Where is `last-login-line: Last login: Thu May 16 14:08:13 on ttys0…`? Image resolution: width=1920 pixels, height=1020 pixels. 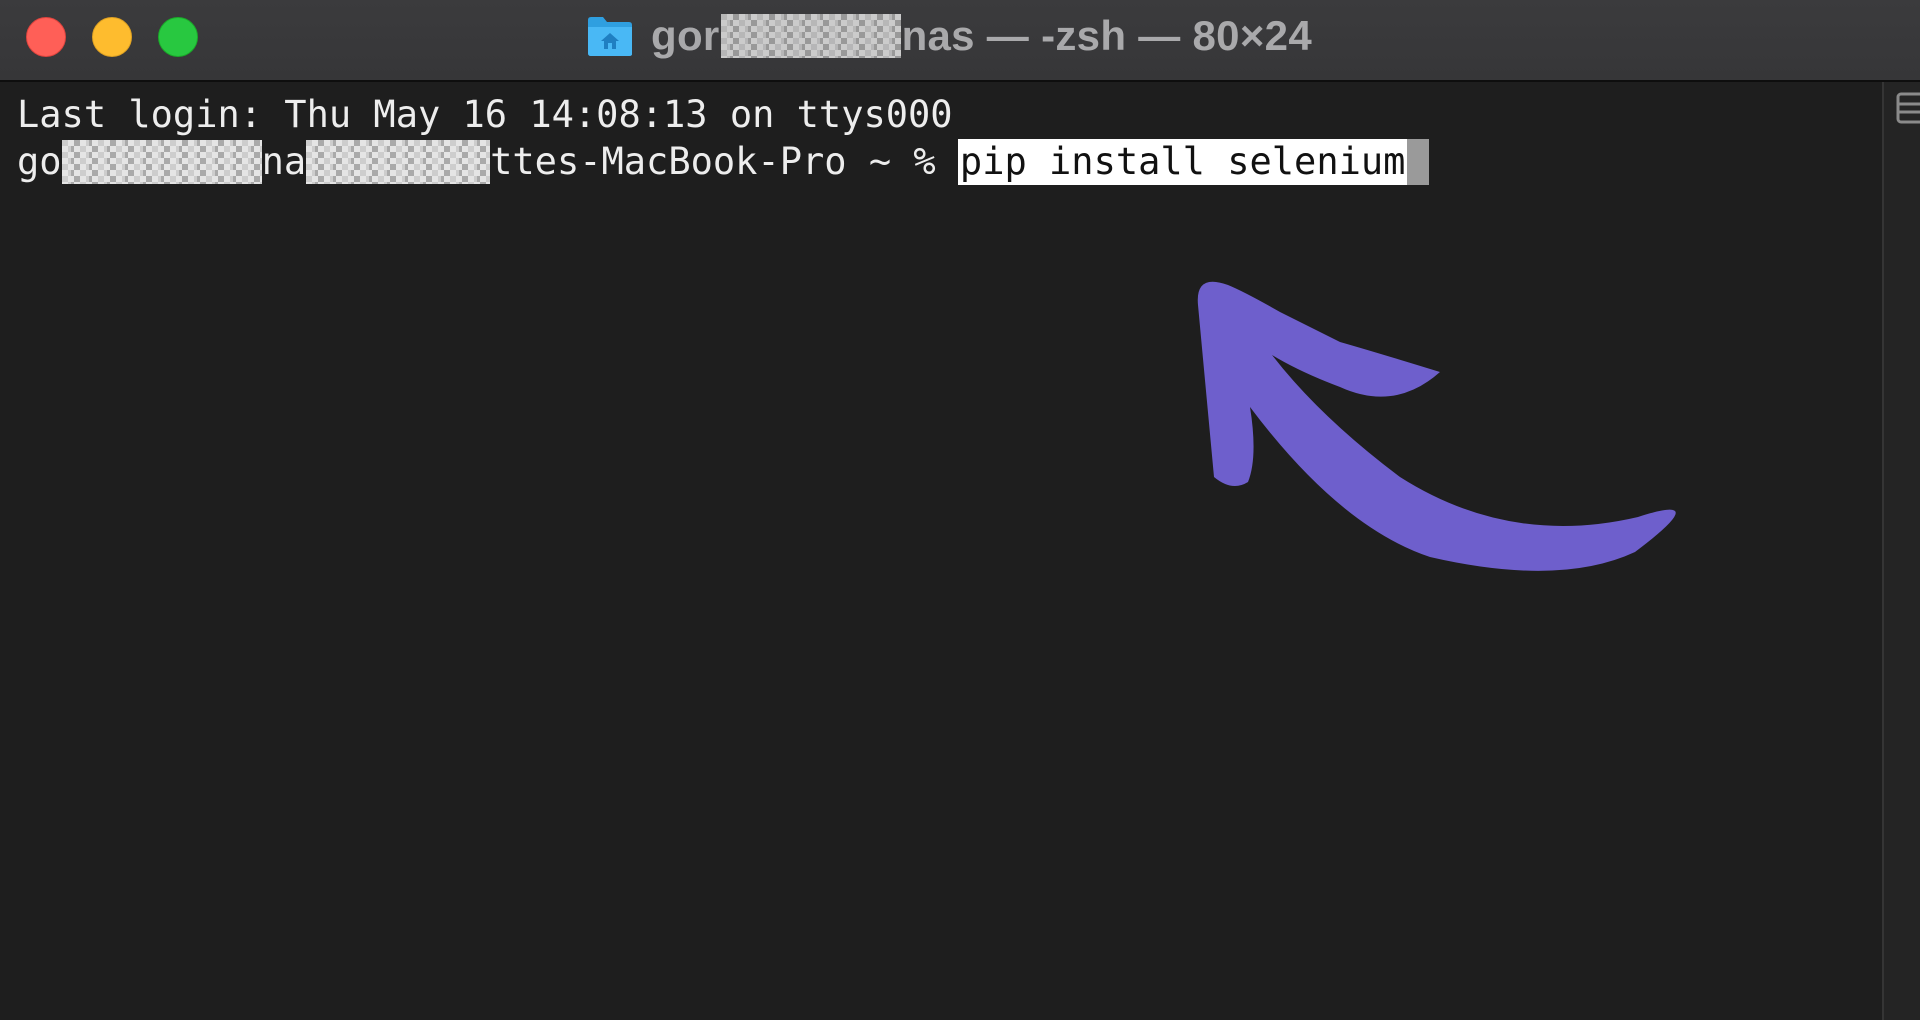 last-login-line: Last login: Thu May 16 14:08:13 on ttys0… is located at coordinates (485, 115).